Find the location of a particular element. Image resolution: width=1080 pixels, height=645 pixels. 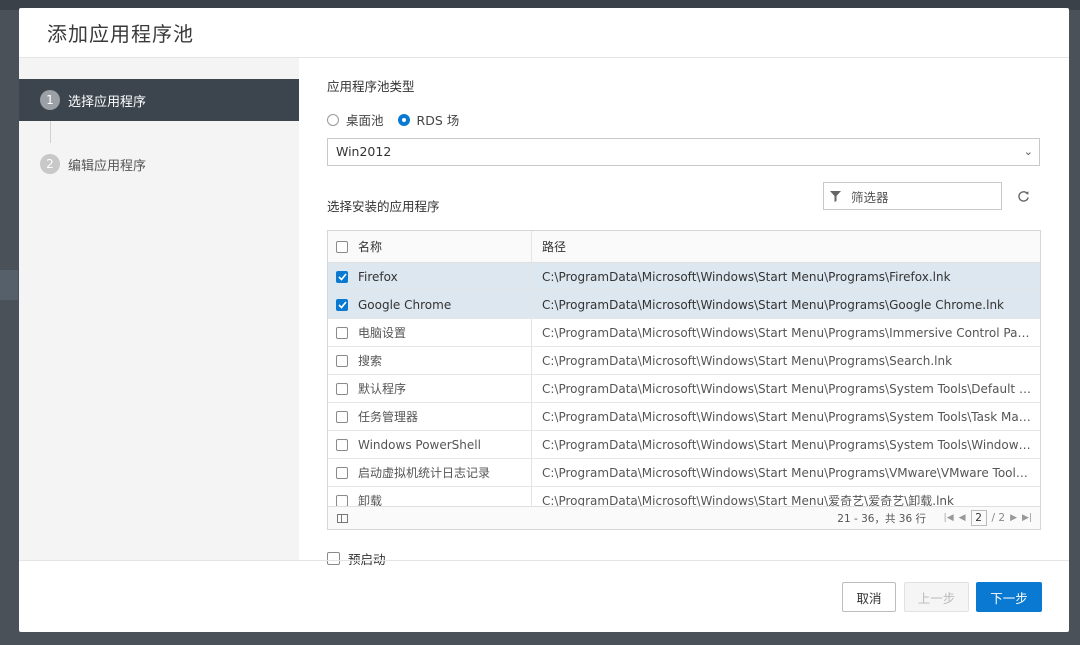

page-number-input: 2 is located at coordinates (978, 518).